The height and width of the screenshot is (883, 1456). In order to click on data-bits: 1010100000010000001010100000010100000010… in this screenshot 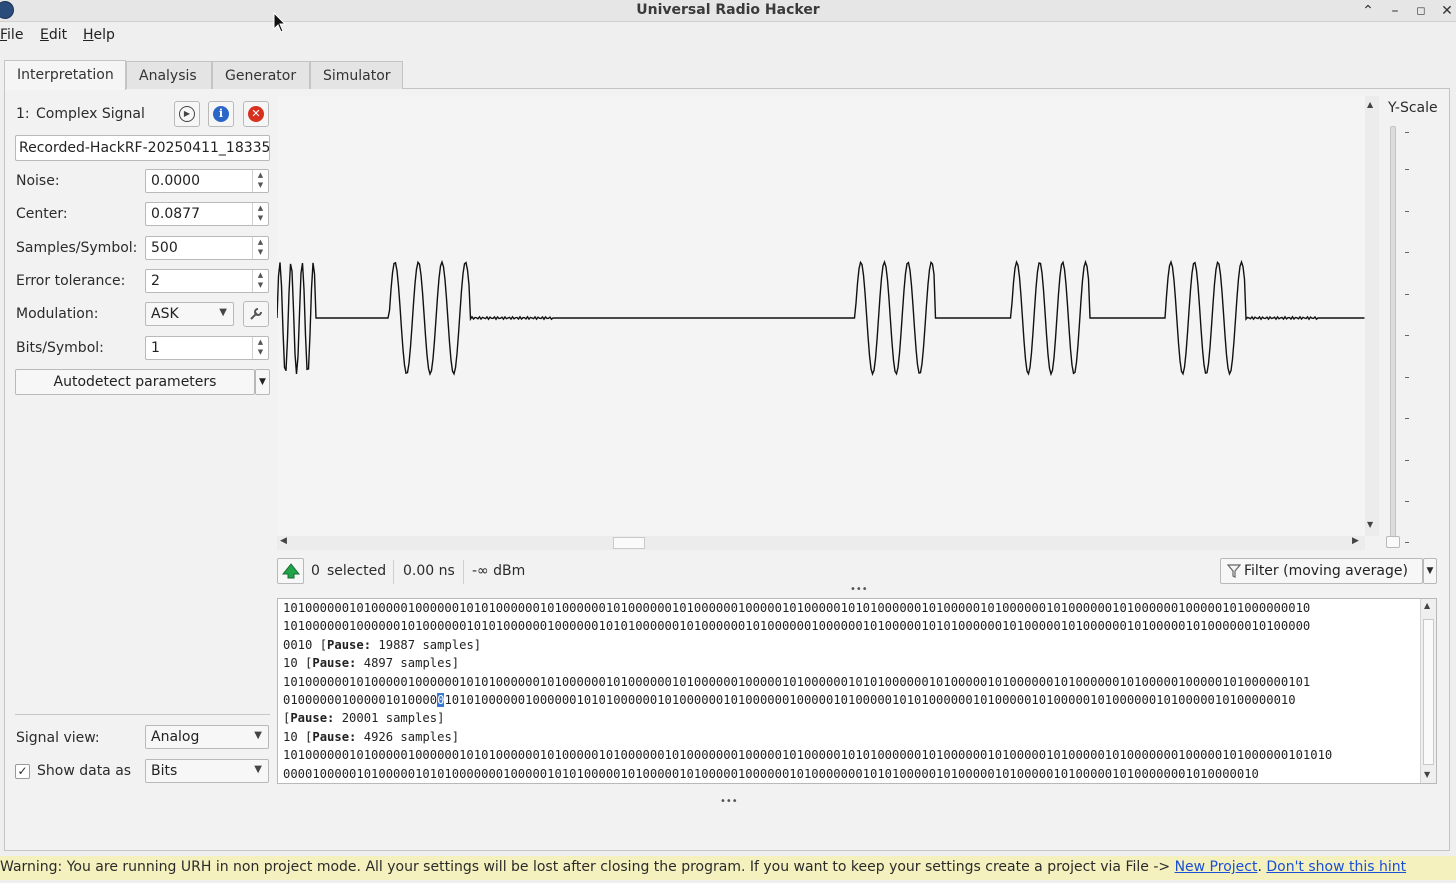, I will do `click(870, 700)`.